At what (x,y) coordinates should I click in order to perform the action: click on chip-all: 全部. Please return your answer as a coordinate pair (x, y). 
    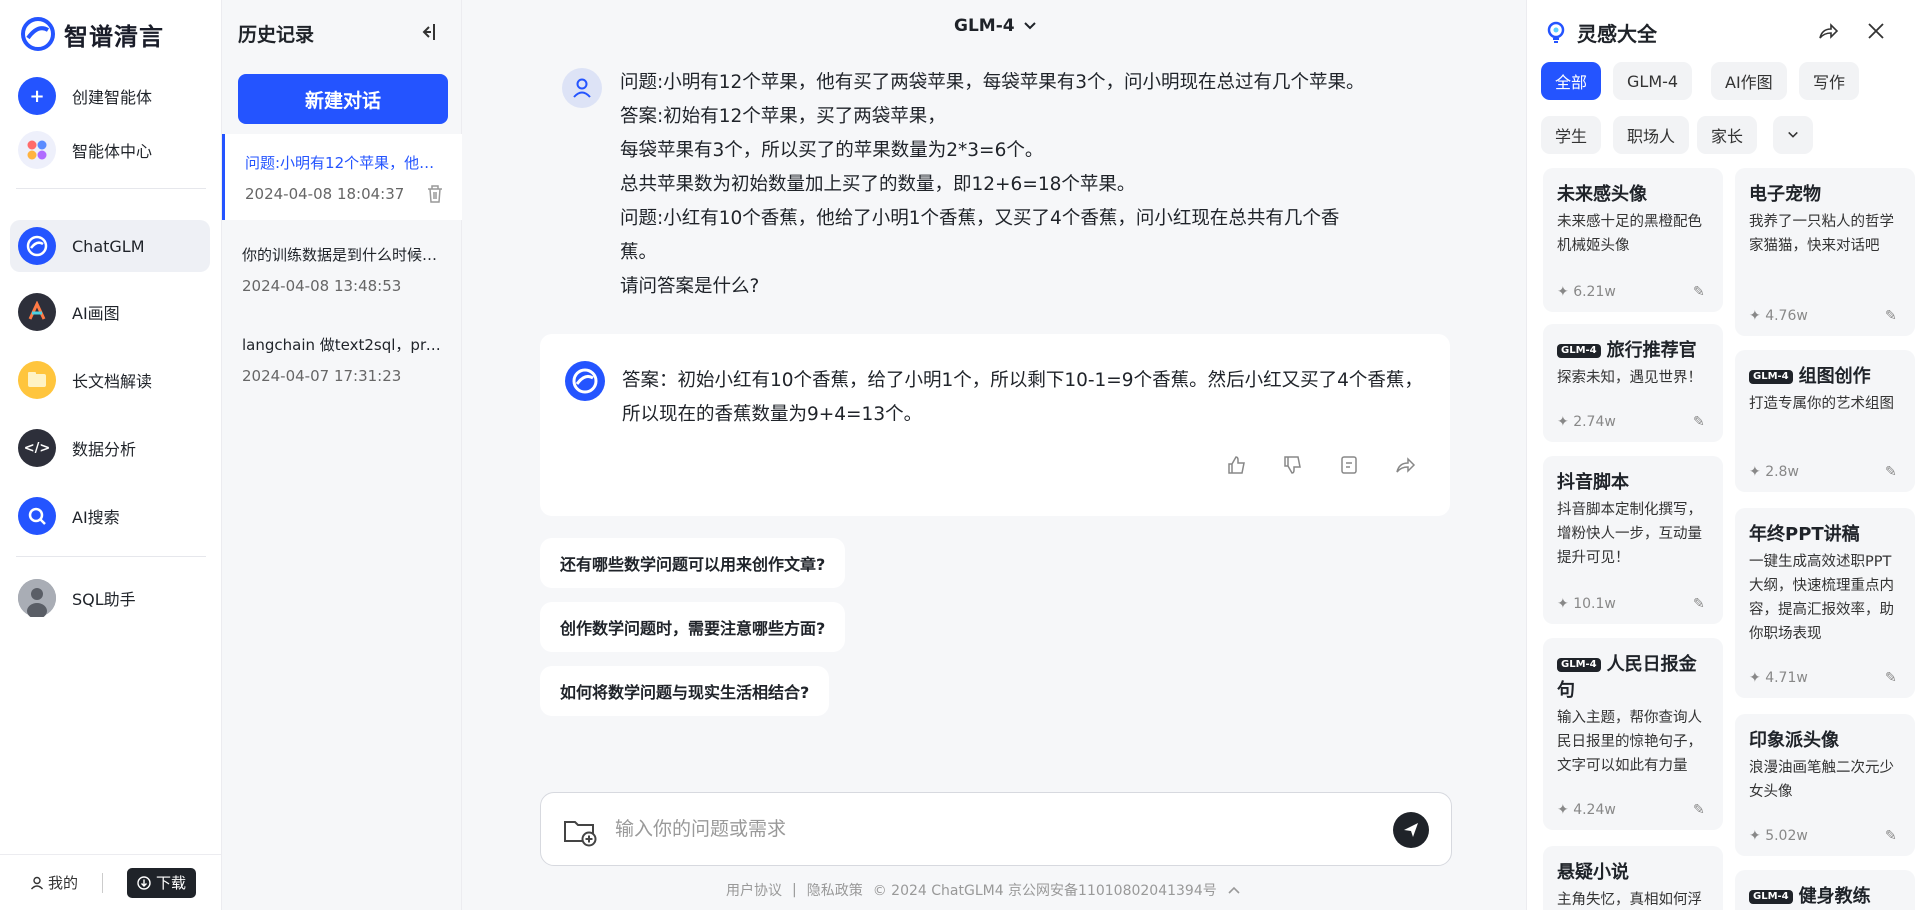
    Looking at the image, I should click on (1571, 81).